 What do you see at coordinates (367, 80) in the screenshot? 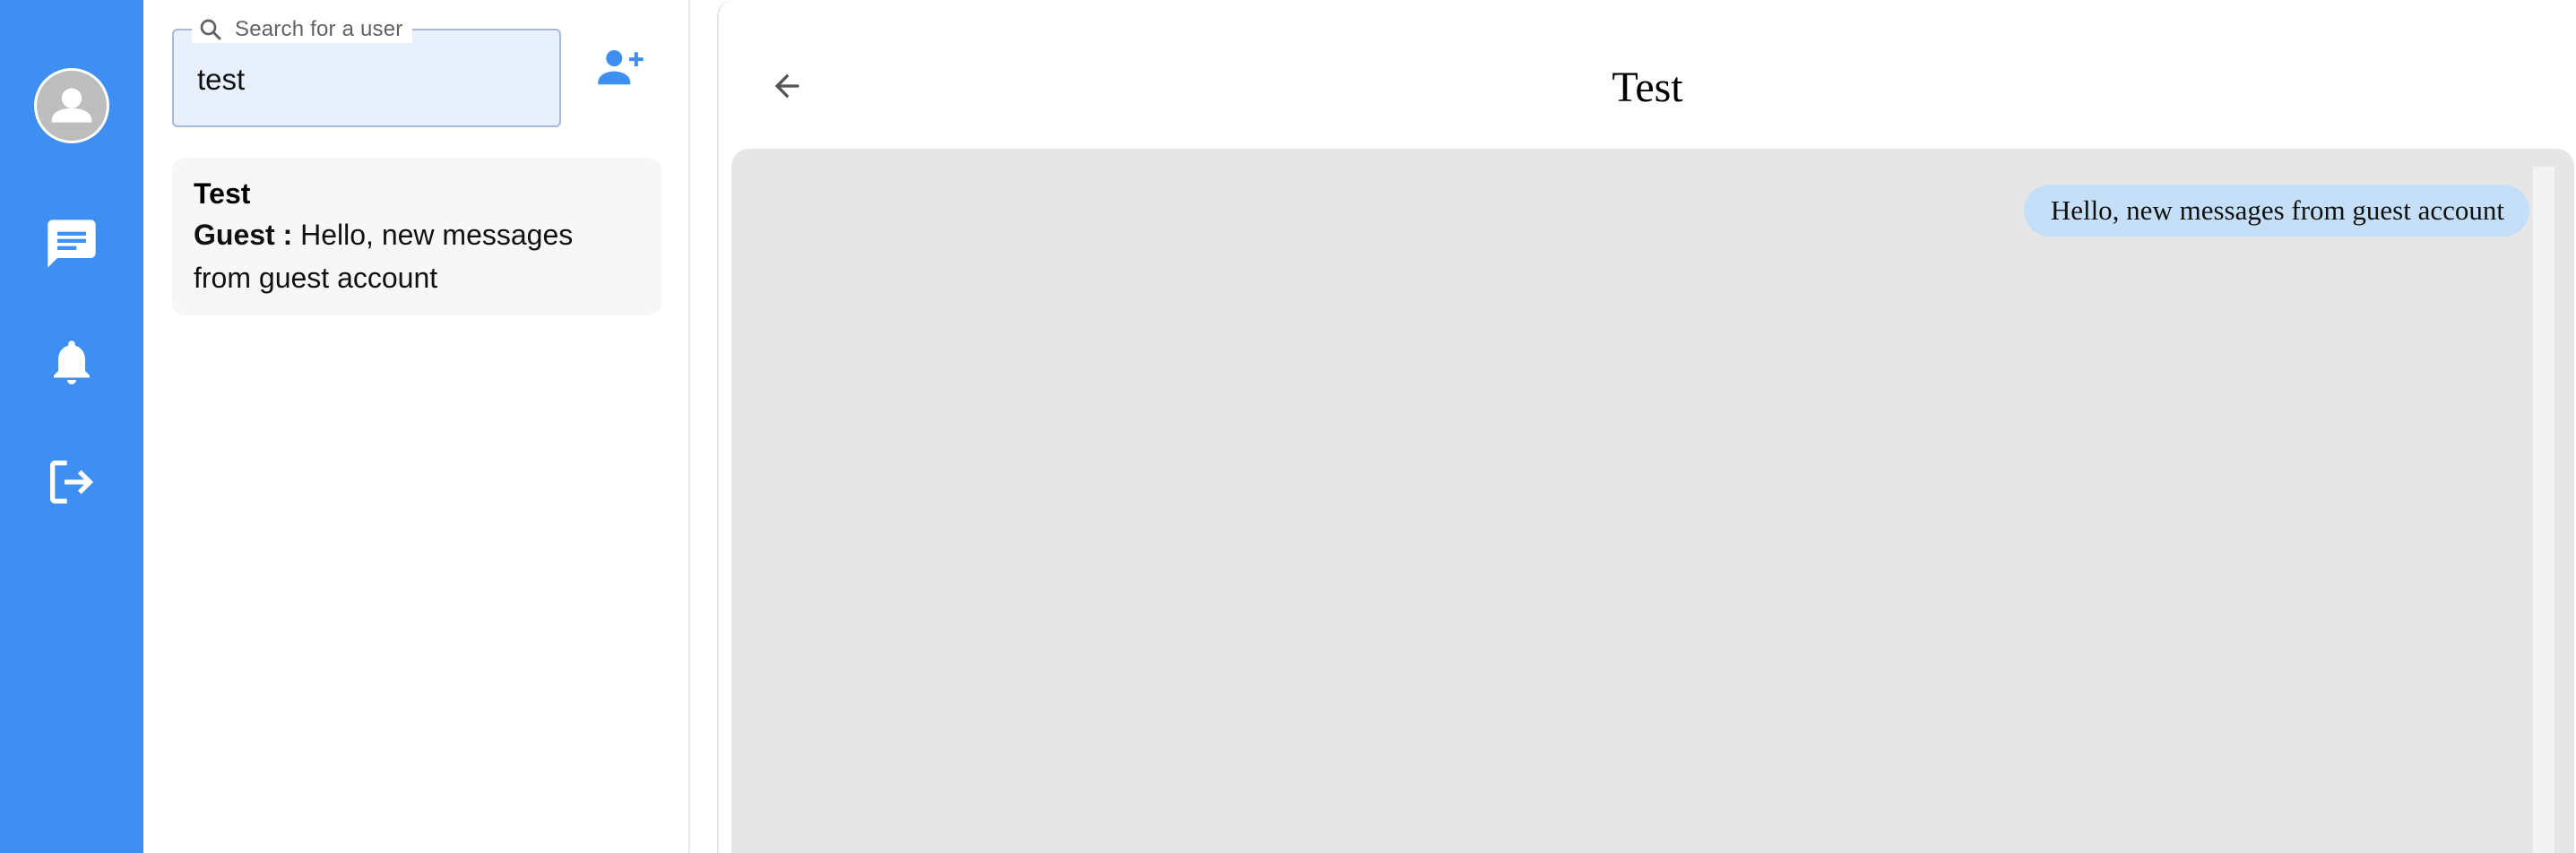
I see `search-input` at bounding box center [367, 80].